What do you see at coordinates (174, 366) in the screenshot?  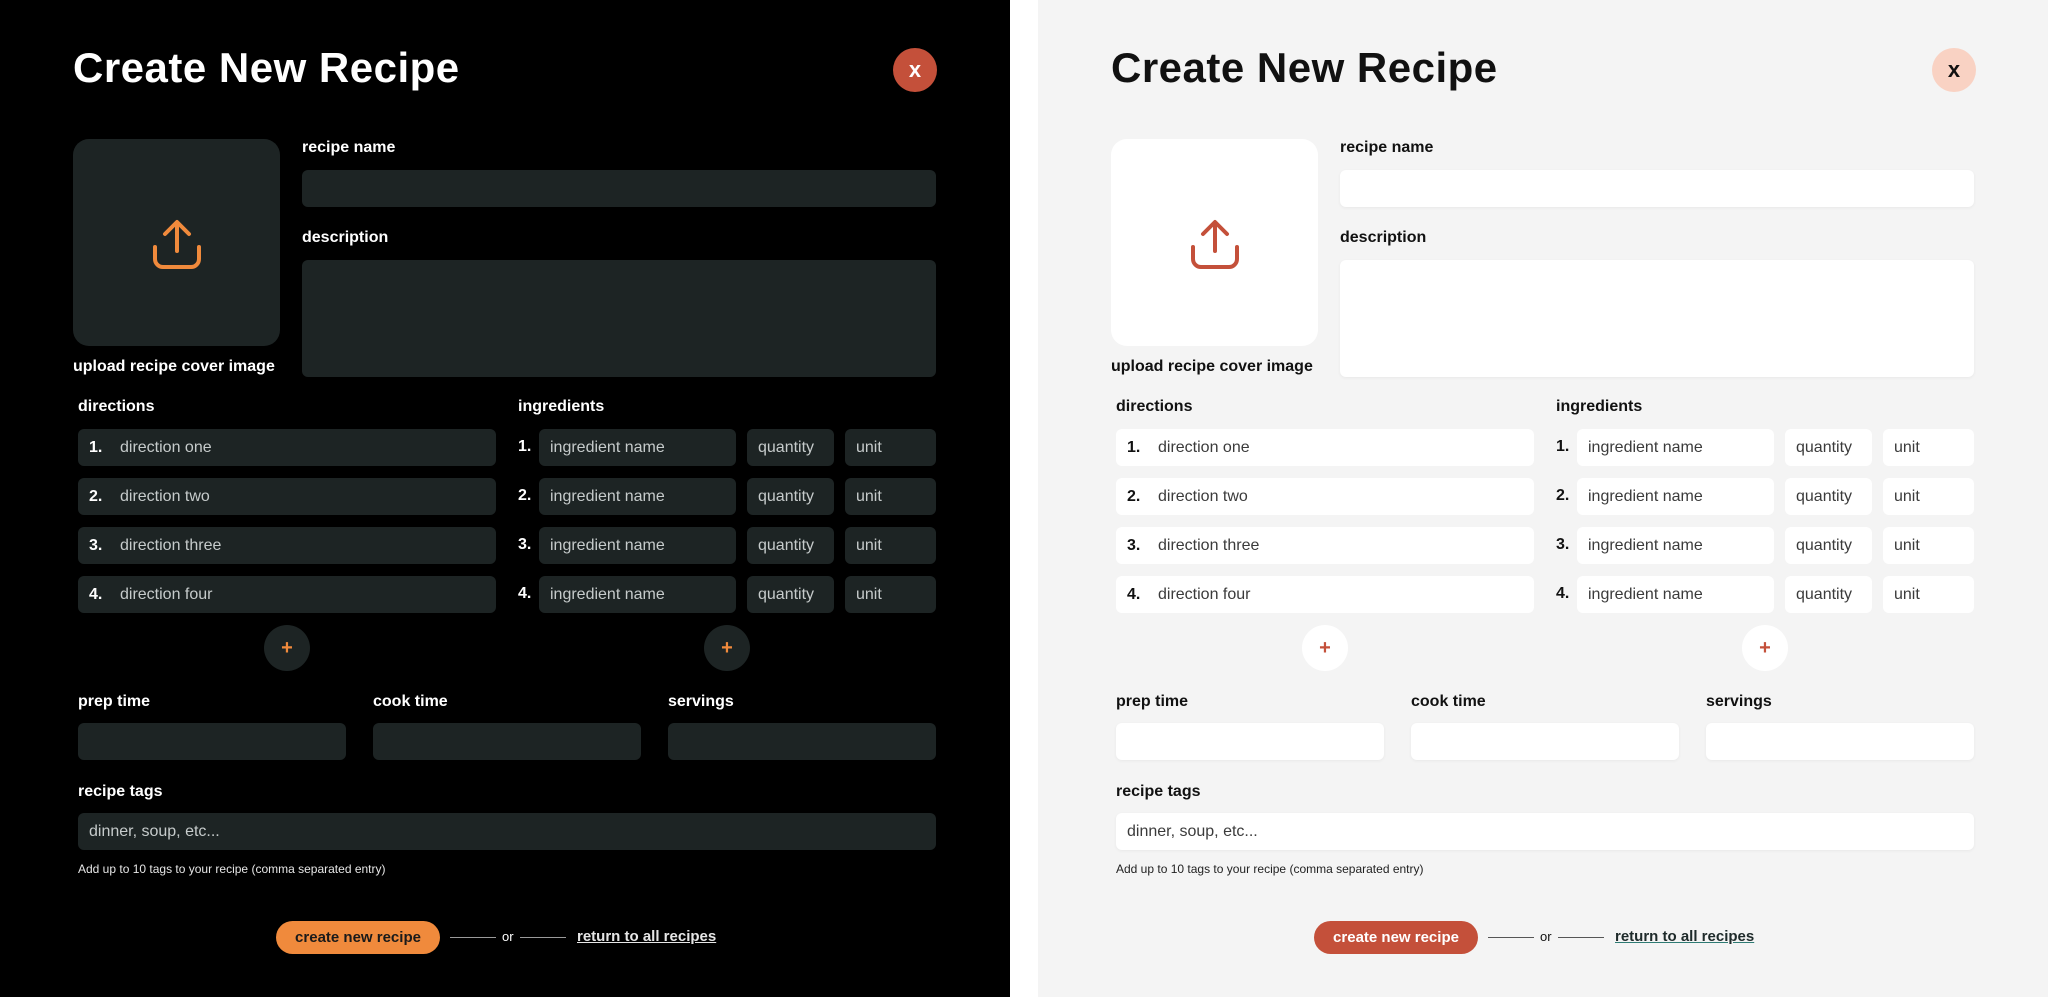 I see `upload-label: upload recipe cover image` at bounding box center [174, 366].